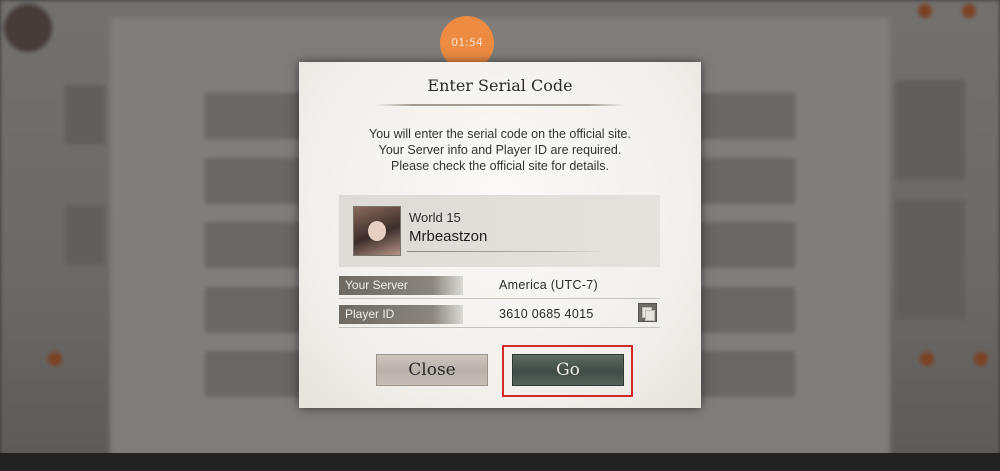  Describe the element at coordinates (567, 371) in the screenshot. I see `go-button-highlight` at that location.